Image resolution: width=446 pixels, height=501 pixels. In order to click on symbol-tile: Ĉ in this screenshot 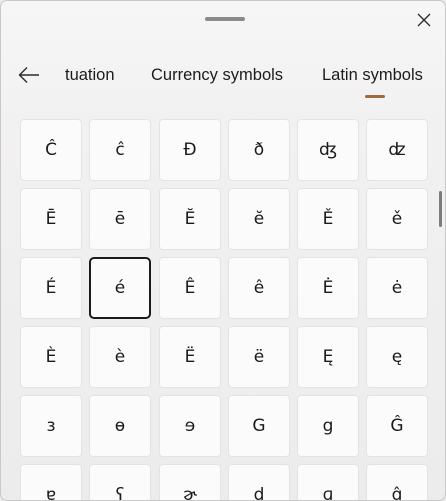, I will do `click(51, 150)`.